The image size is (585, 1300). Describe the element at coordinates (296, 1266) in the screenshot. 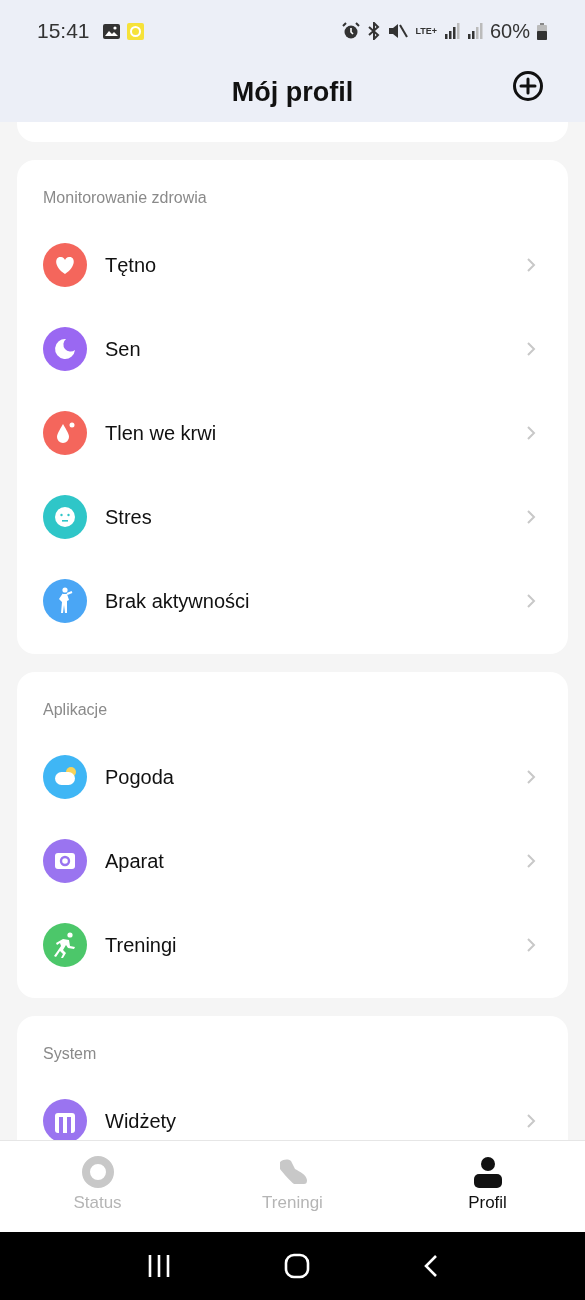

I see `home-icon` at that location.